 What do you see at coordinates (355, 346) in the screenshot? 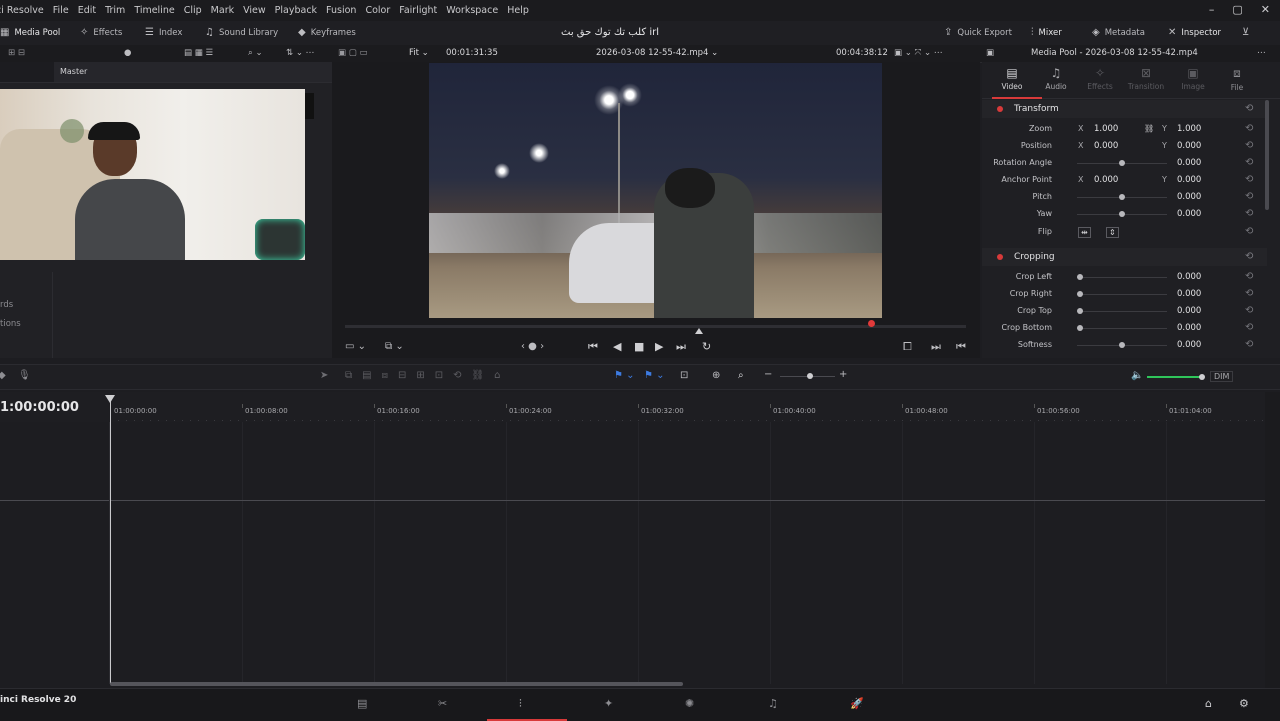
I see `viewer-mode-icon: ▭ ⌄` at bounding box center [355, 346].